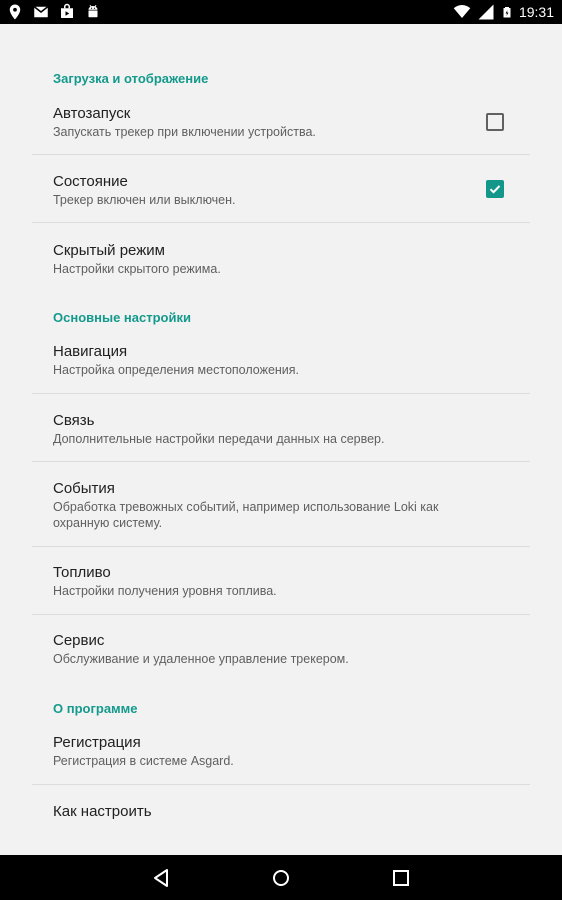 The width and height of the screenshot is (562, 900). Describe the element at coordinates (54, 12) in the screenshot. I see `status-bar-notifications` at that location.